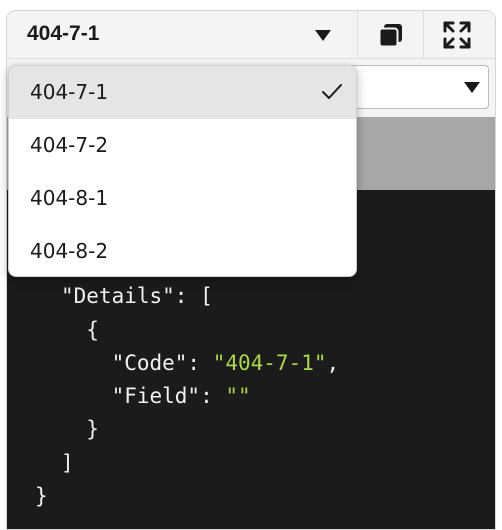 This screenshot has width=502, height=530. Describe the element at coordinates (251, 35) in the screenshot. I see `toolbar: 404-7-1` at that location.